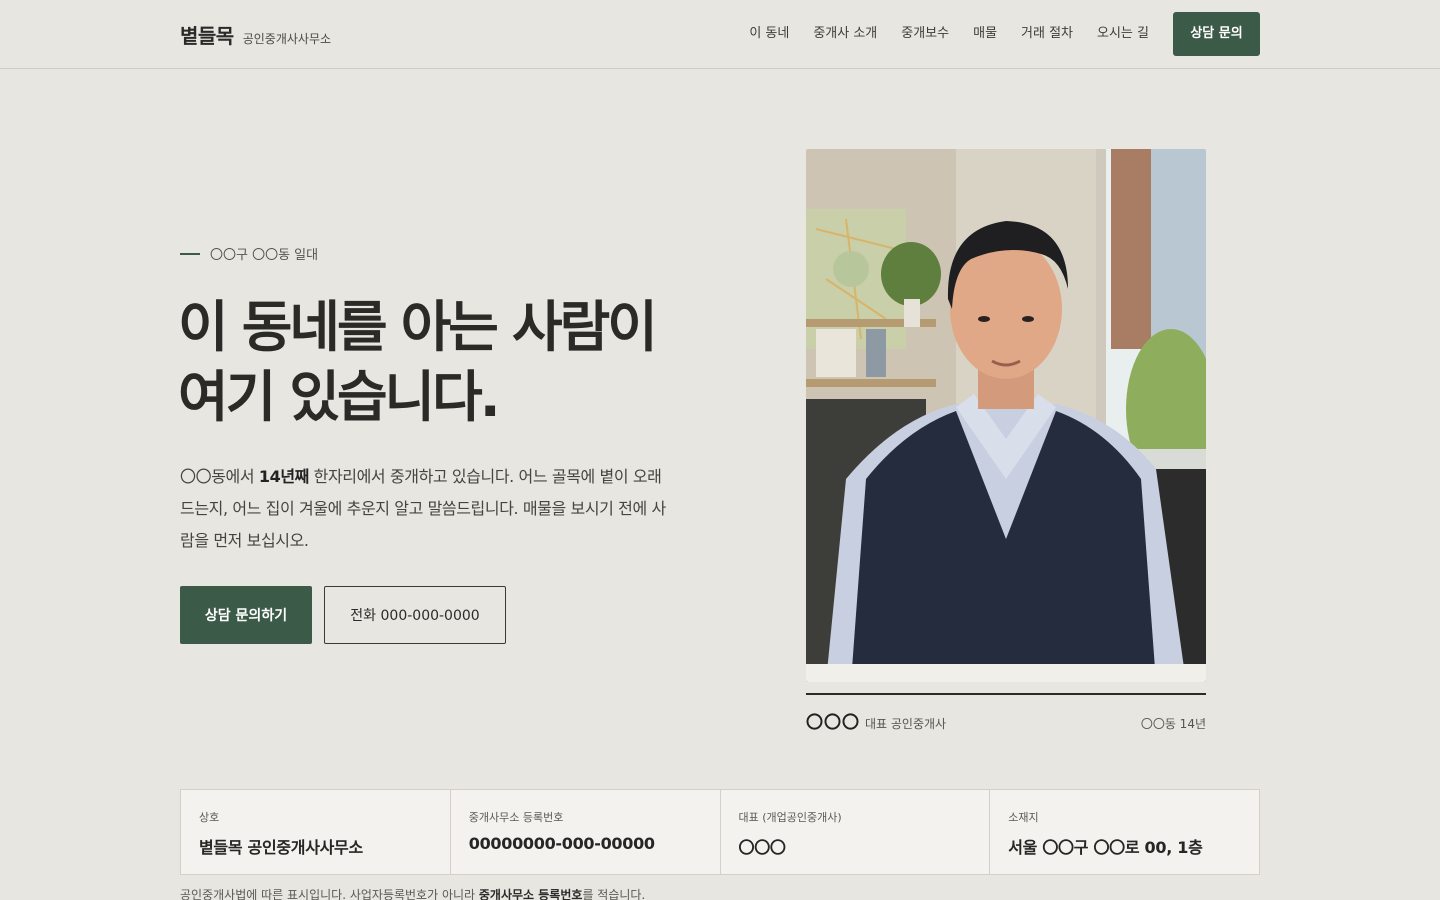  Describe the element at coordinates (614, 894) in the screenshot. I see `footnote-post: 를 적습니다.` at that location.